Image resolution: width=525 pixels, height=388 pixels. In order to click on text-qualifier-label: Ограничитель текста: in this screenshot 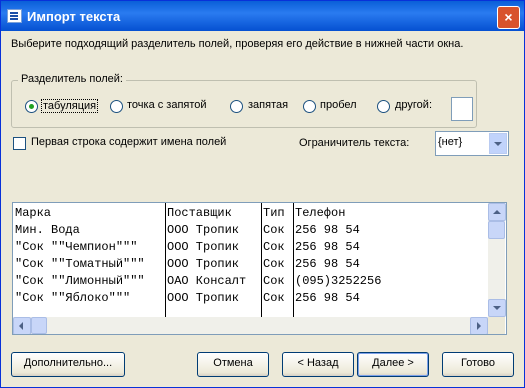, I will do `click(354, 143)`.